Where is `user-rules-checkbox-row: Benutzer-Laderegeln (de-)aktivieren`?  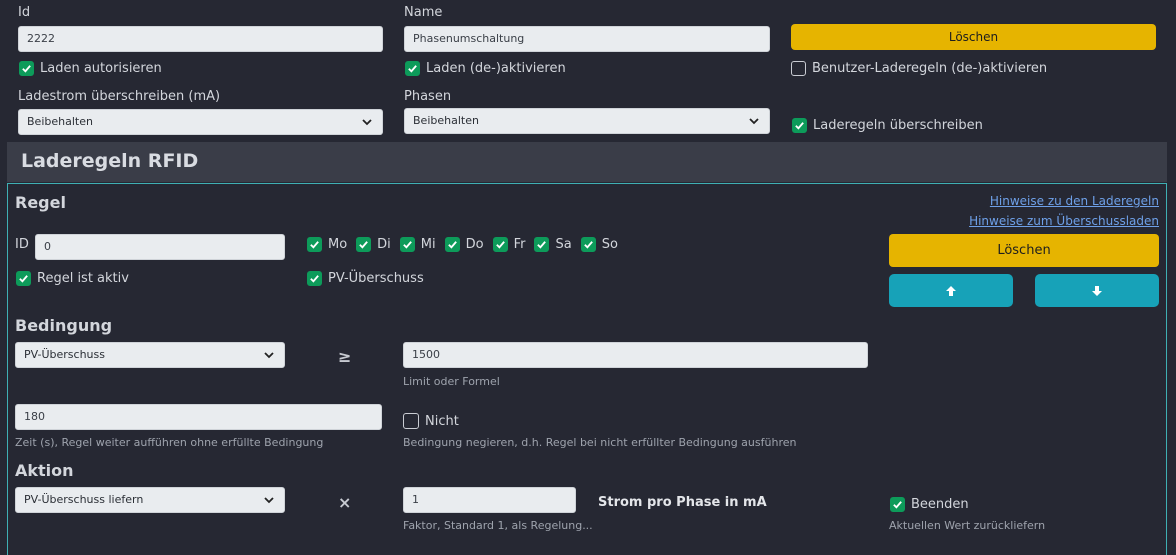 user-rules-checkbox-row: Benutzer-Laderegeln (de-)aktivieren is located at coordinates (919, 68).